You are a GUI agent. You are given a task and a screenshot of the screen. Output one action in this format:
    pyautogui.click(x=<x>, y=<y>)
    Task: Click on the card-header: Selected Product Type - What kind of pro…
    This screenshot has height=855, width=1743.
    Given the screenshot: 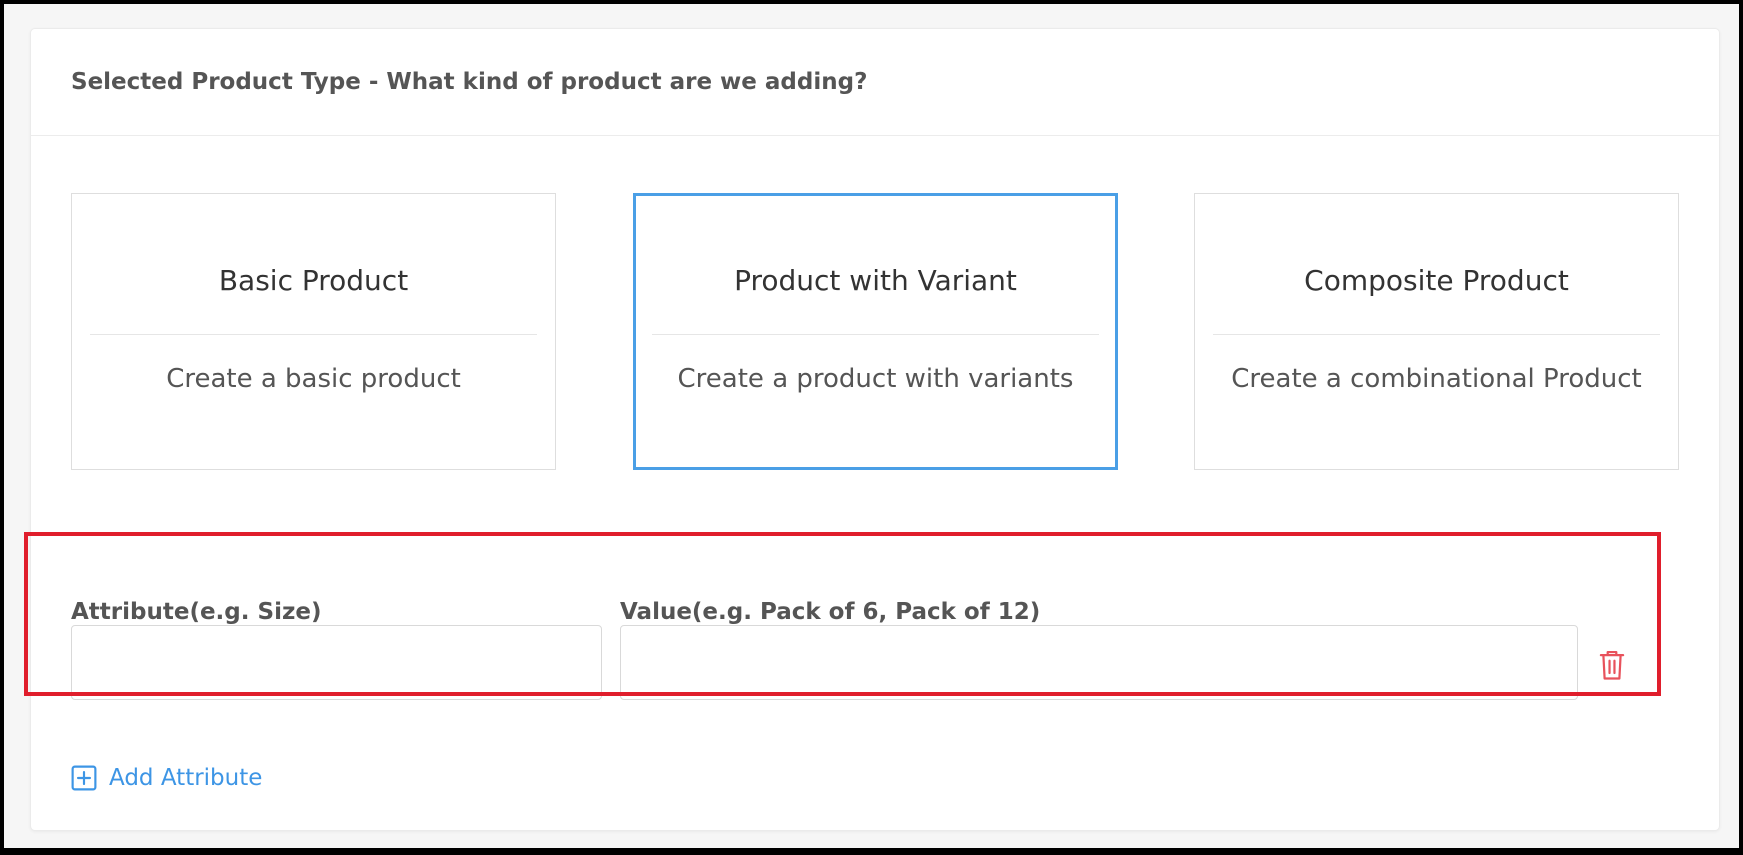 What is the action you would take?
    pyautogui.click(x=875, y=82)
    